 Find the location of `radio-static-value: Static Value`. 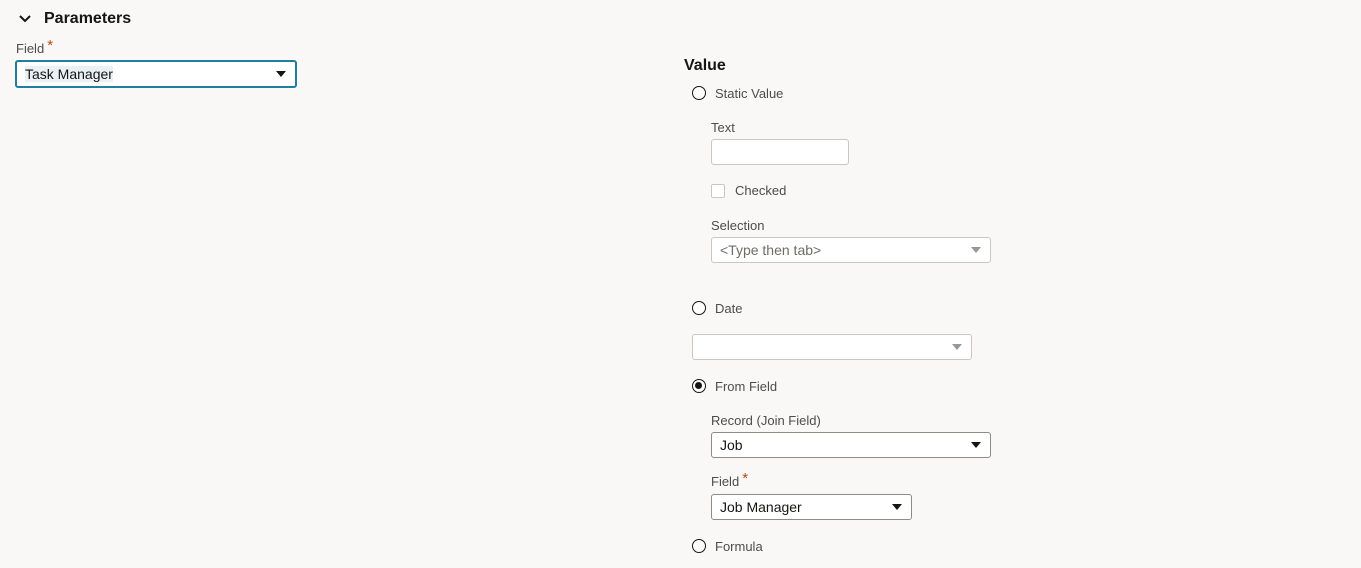

radio-static-value: Static Value is located at coordinates (737, 93).